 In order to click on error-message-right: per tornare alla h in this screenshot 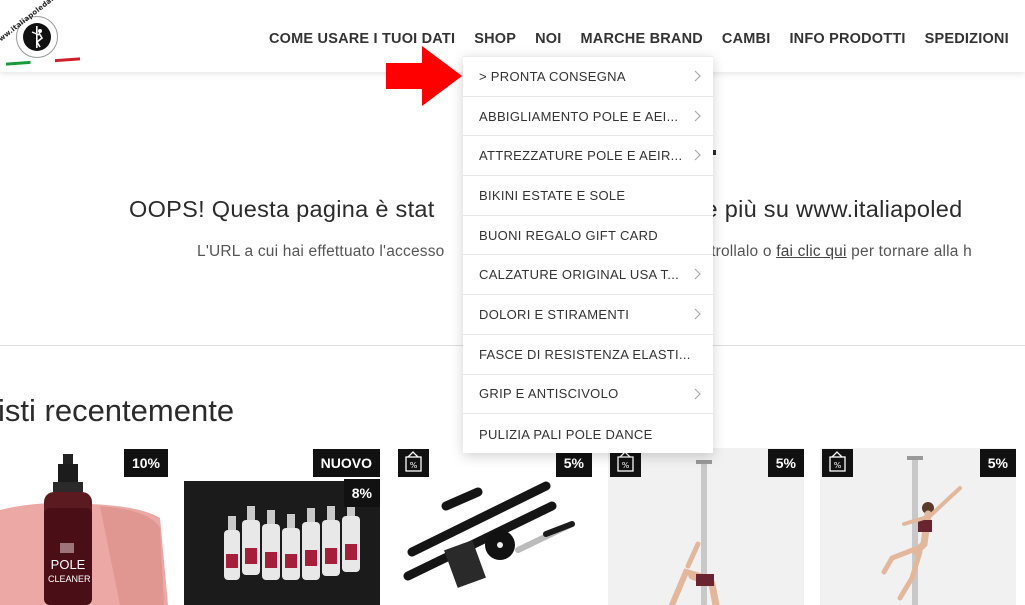, I will do `click(911, 251)`.